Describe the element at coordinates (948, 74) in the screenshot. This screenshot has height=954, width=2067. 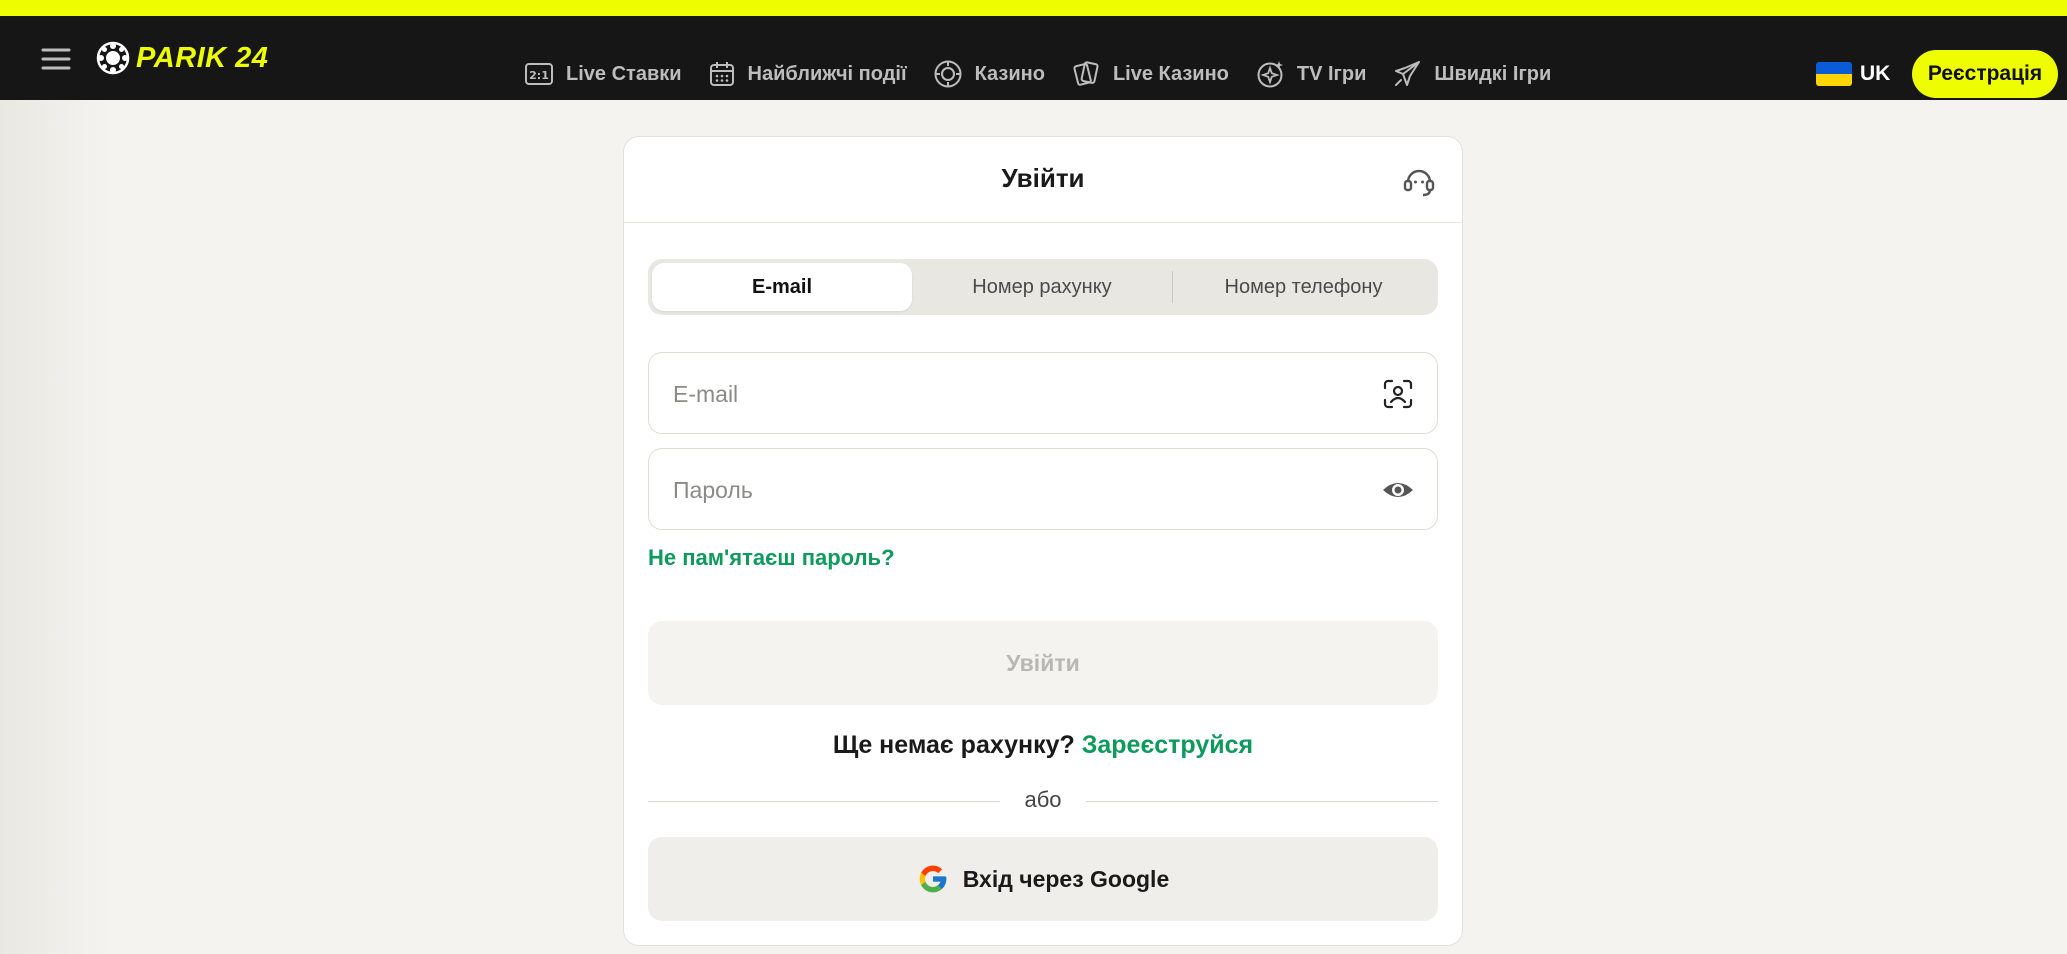
I see `casino-chip-icon` at that location.